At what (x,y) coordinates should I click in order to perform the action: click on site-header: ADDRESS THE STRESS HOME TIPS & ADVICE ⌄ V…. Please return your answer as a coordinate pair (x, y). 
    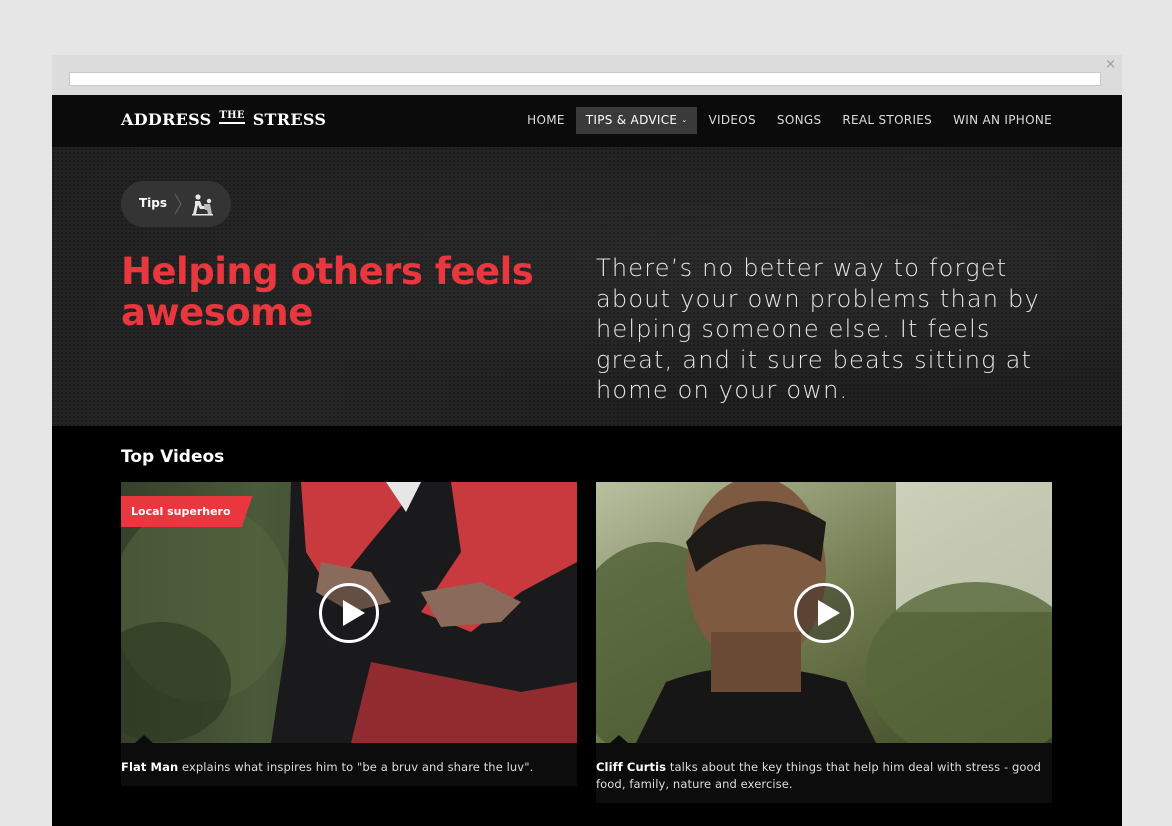
    Looking at the image, I should click on (587, 121).